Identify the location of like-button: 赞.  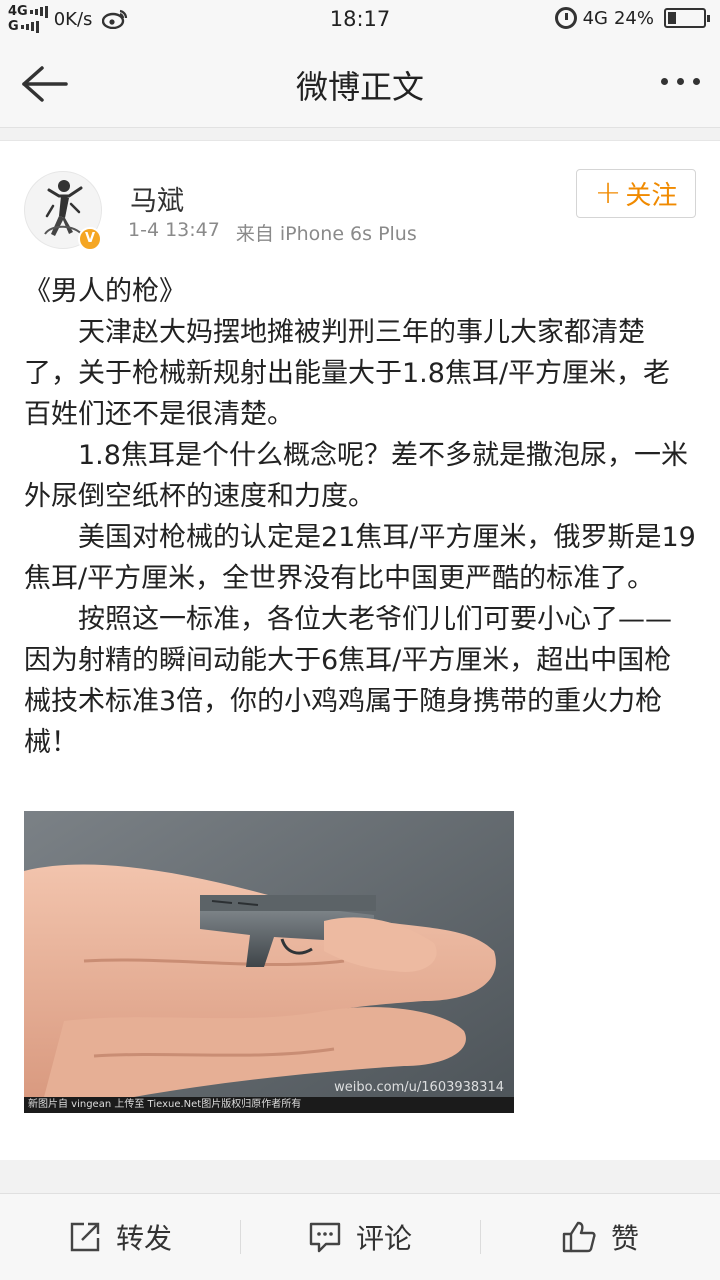
(600, 1237).